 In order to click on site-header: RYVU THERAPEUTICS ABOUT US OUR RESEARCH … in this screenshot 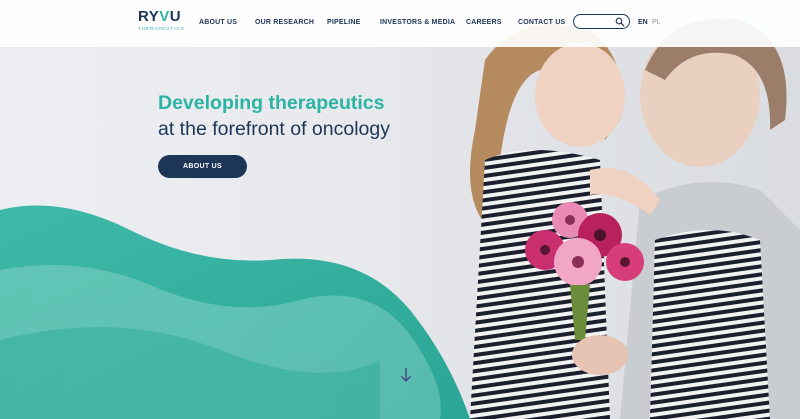, I will do `click(400, 23)`.